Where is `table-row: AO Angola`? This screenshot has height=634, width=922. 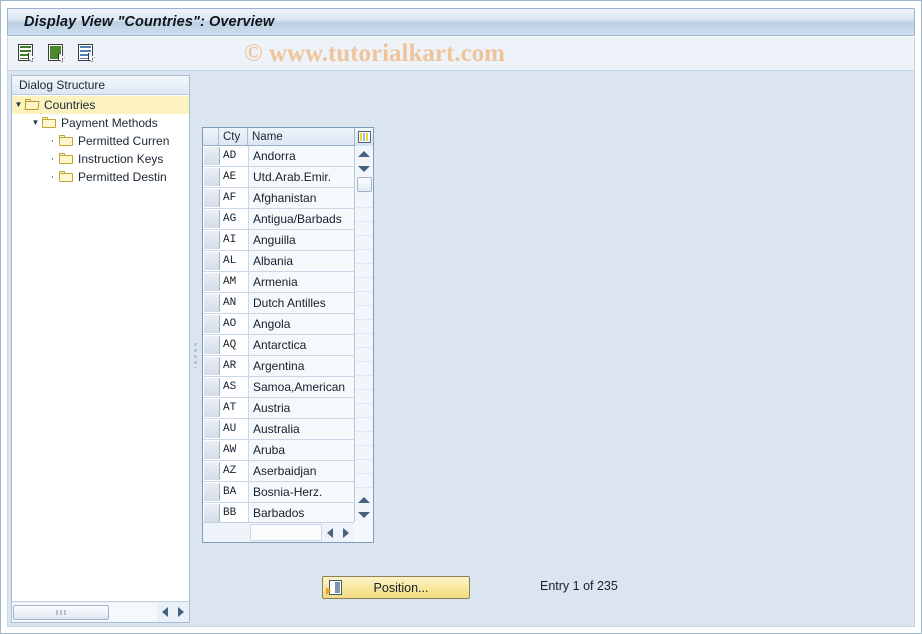 table-row: AO Angola is located at coordinates (278, 324).